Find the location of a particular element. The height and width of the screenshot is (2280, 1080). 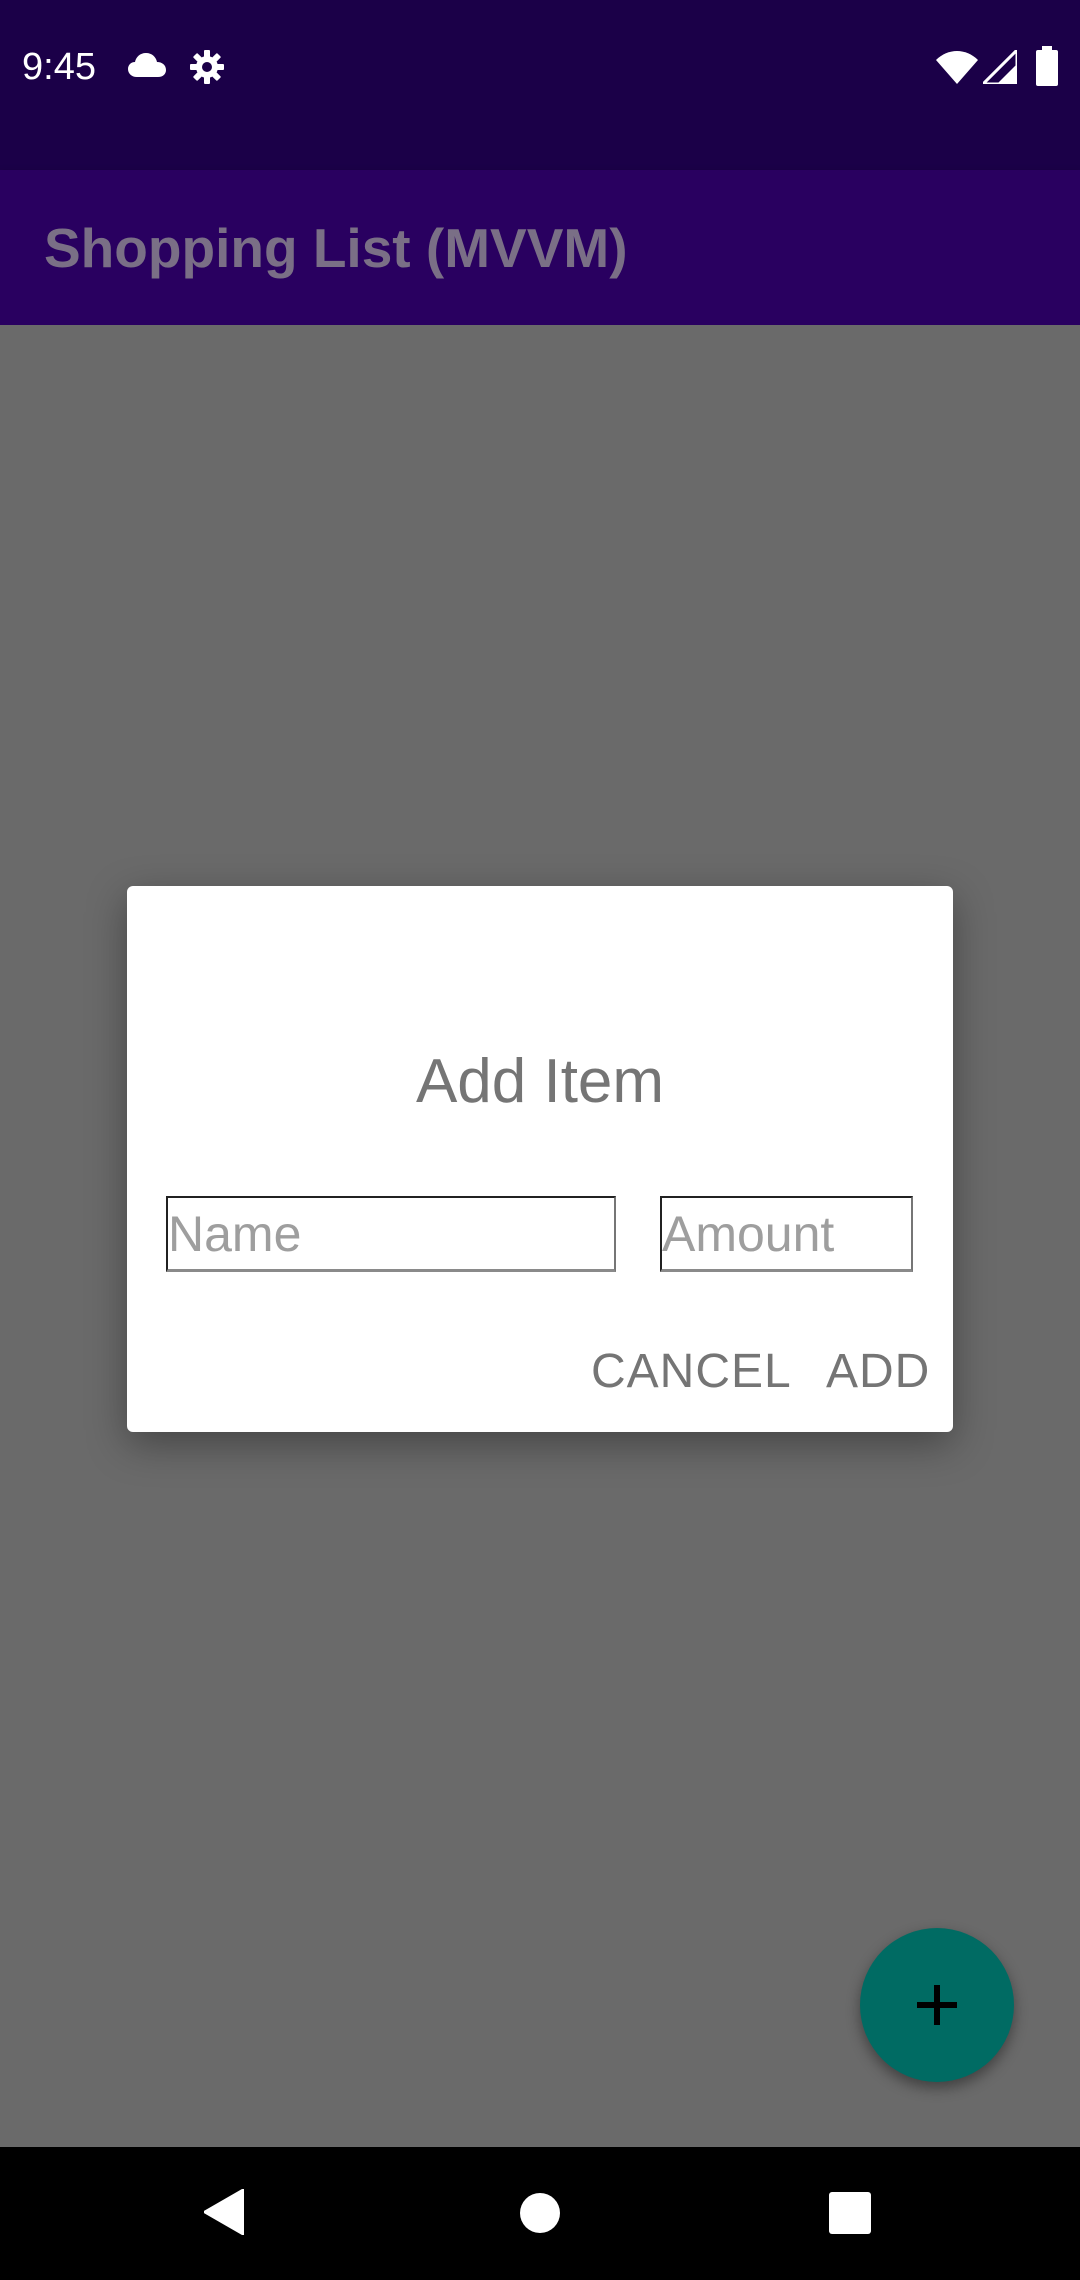

plus-icon is located at coordinates (937, 2005).